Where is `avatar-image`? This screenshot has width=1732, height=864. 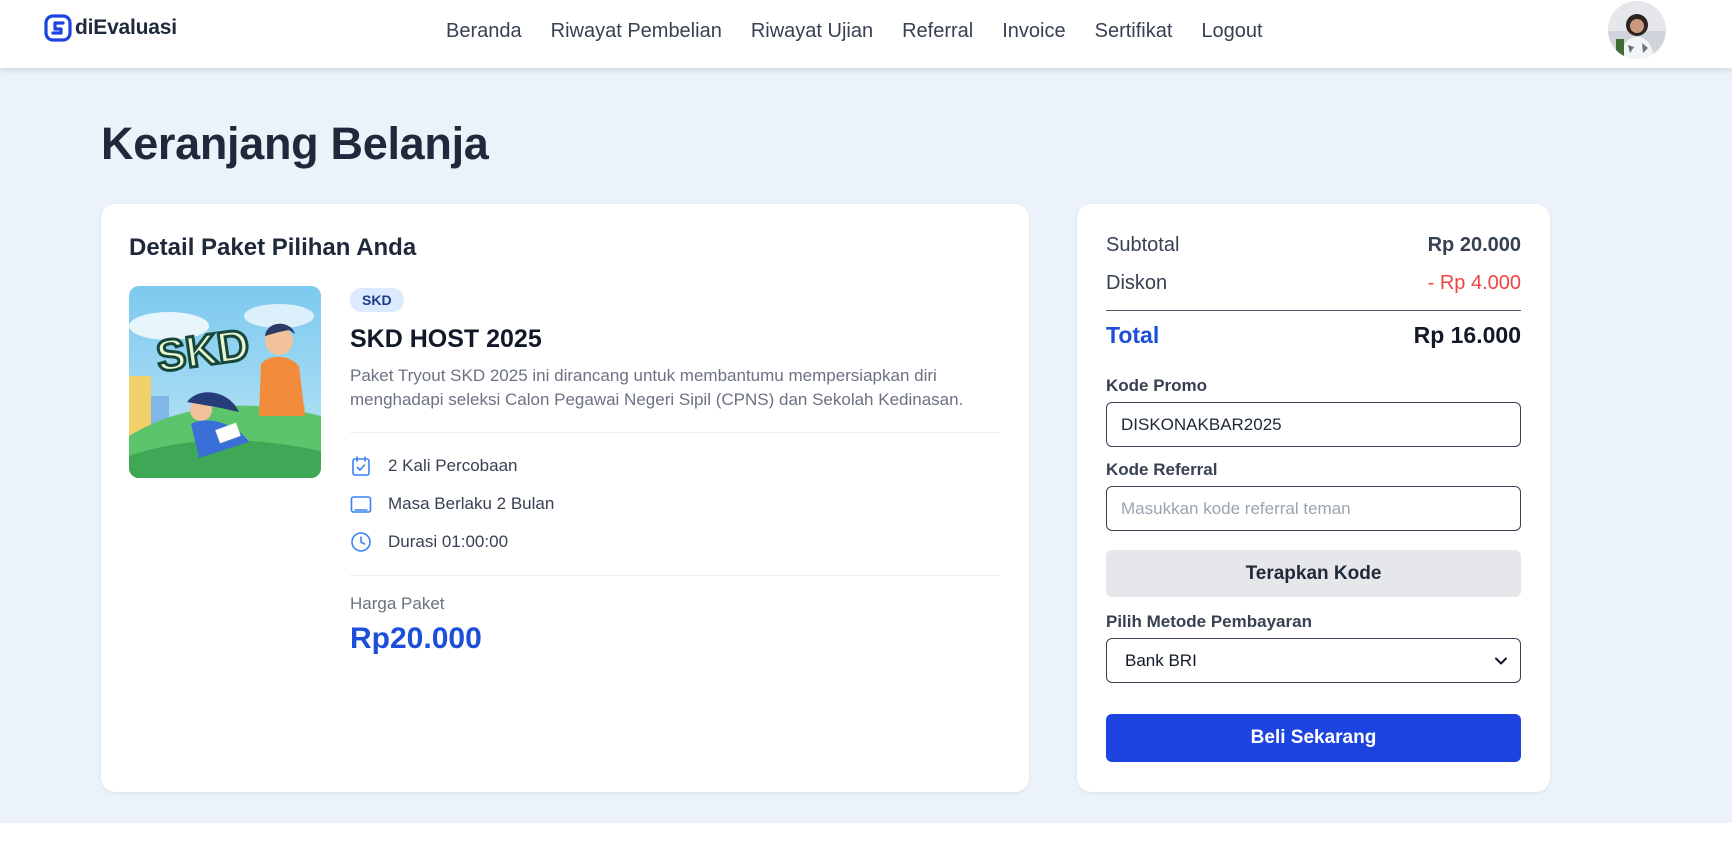
avatar-image is located at coordinates (1637, 30).